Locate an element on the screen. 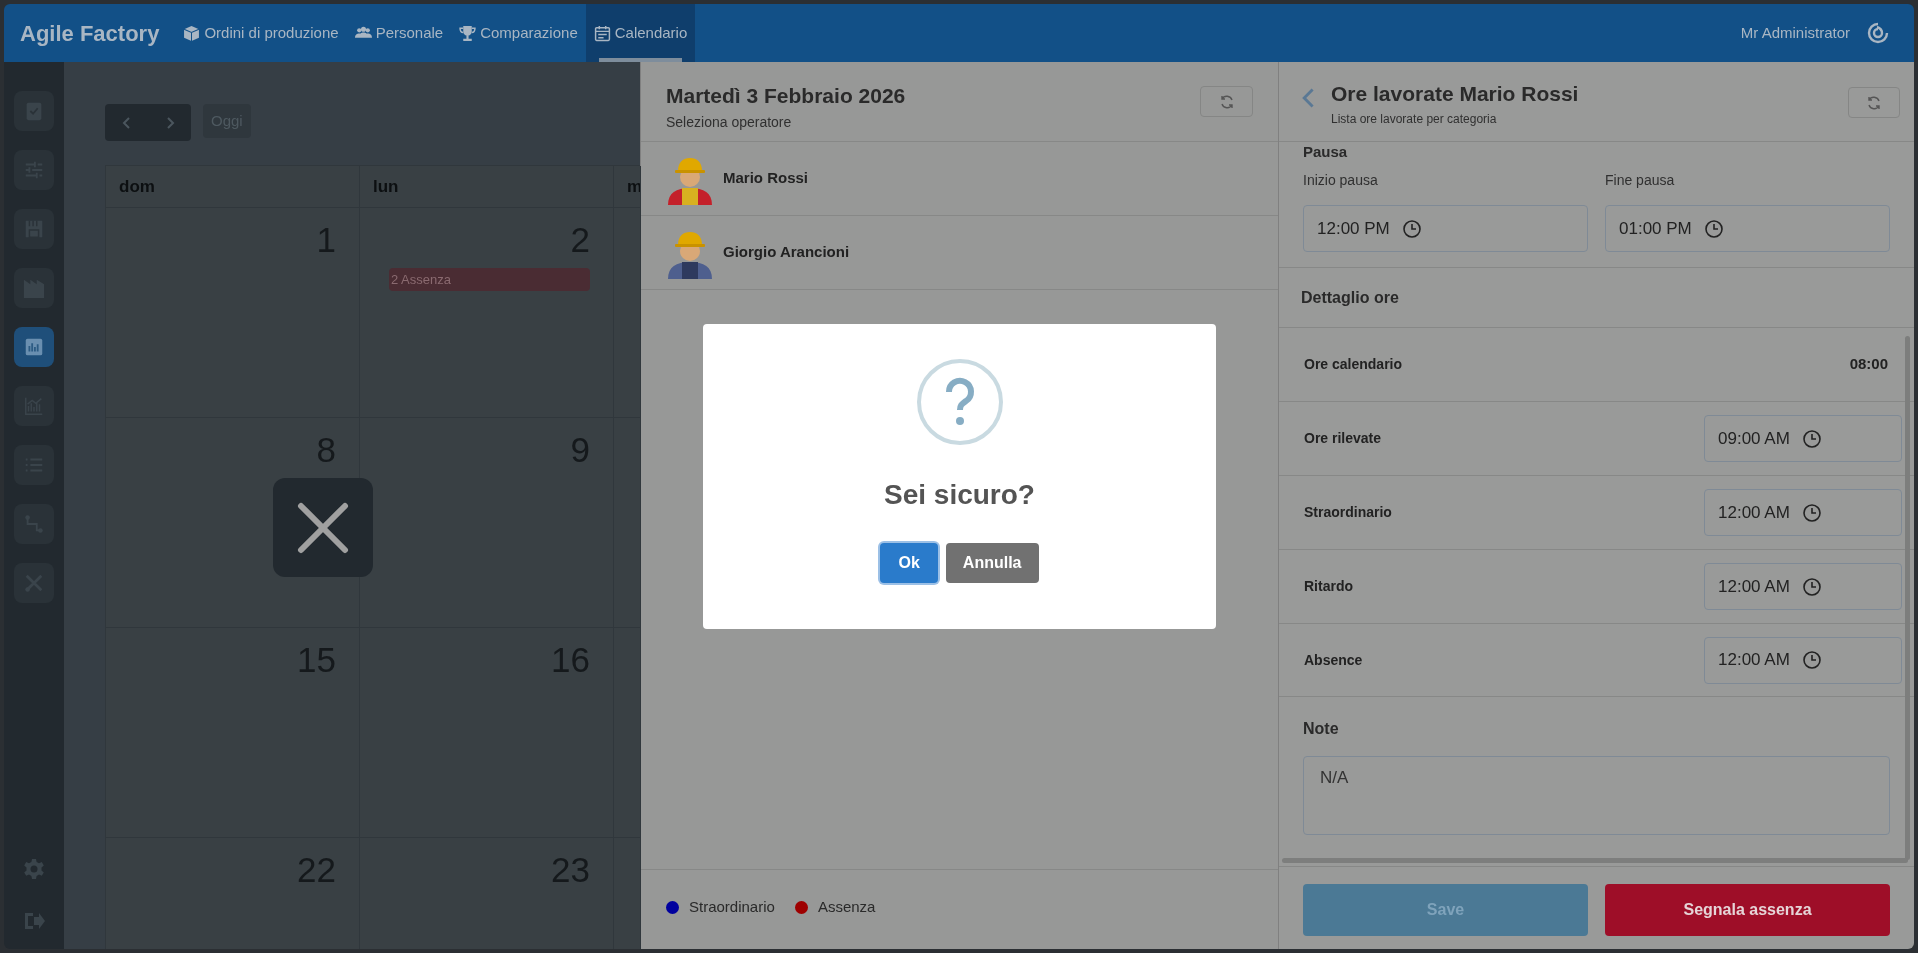 This screenshot has width=1918, height=953. section-heading: Pausa is located at coordinates (1326, 152).